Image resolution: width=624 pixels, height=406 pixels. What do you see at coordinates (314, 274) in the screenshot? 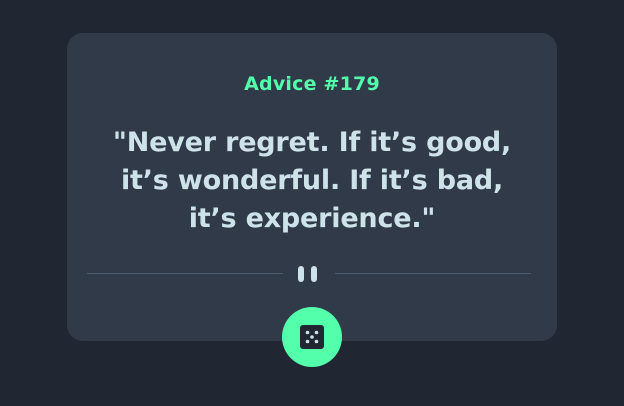
I see `pause-bar-right` at bounding box center [314, 274].